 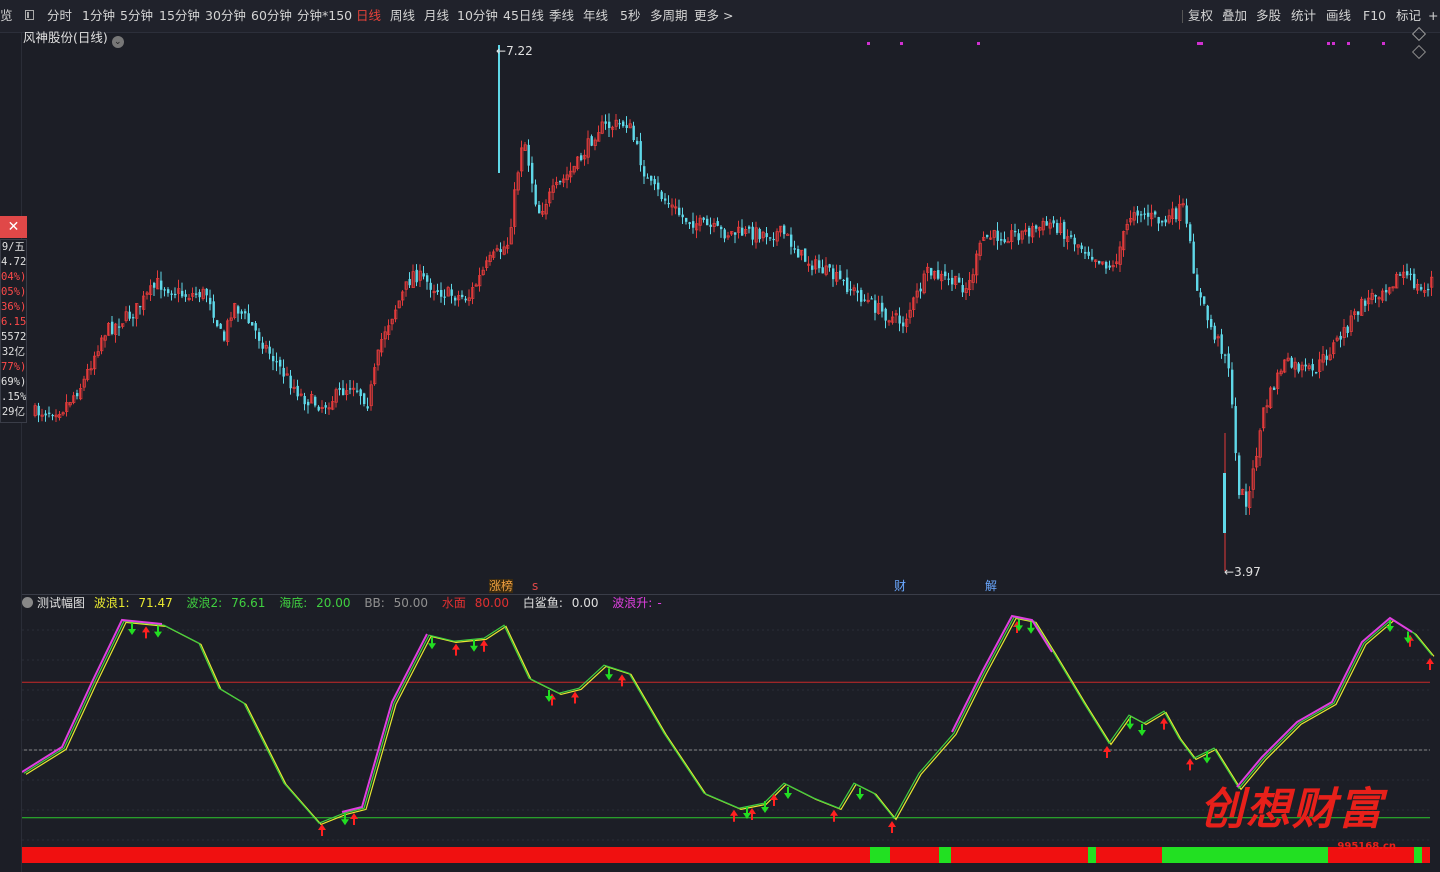 I want to click on indicator-toggle-icon, so click(x=27, y=602).